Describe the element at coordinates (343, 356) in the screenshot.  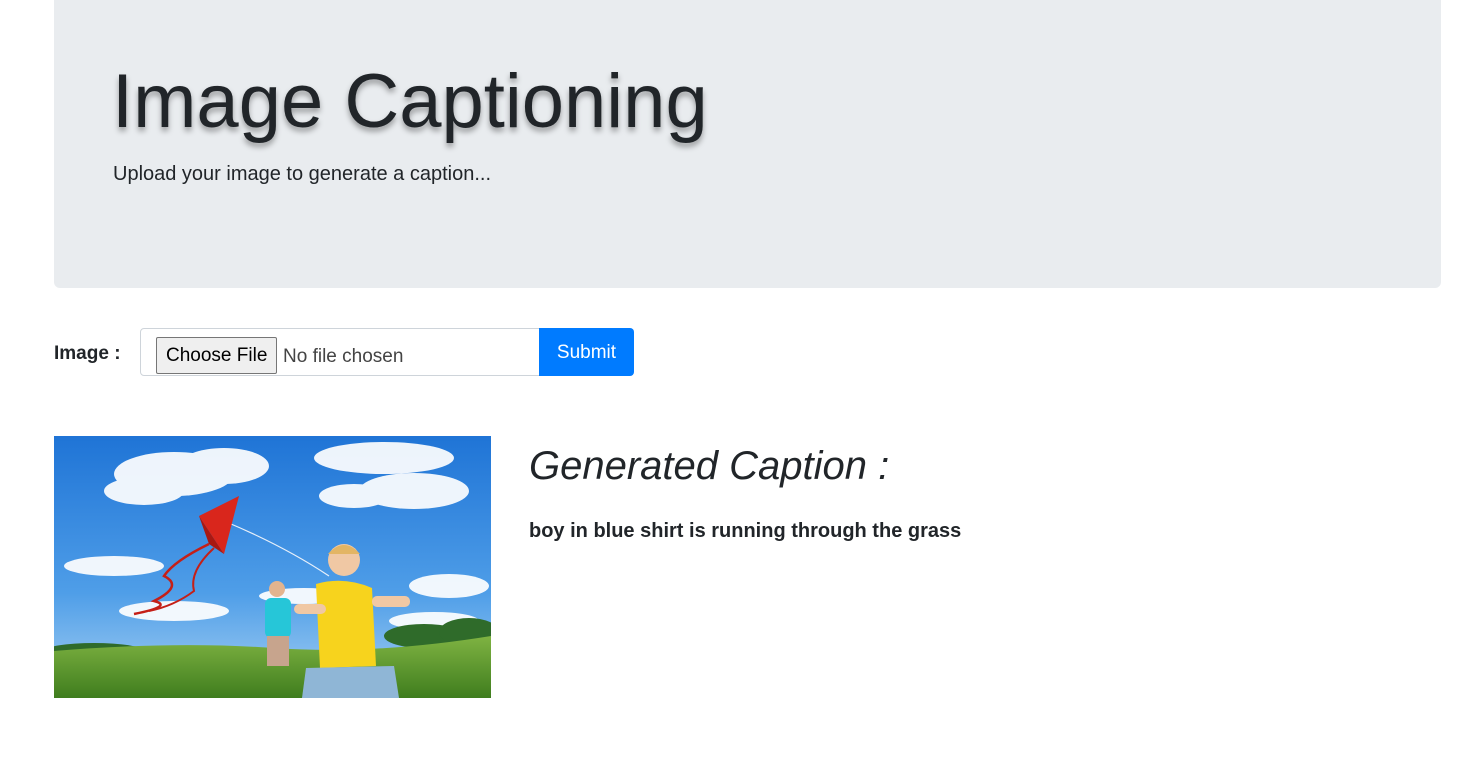
I see `file-status-text: No file chosen` at that location.